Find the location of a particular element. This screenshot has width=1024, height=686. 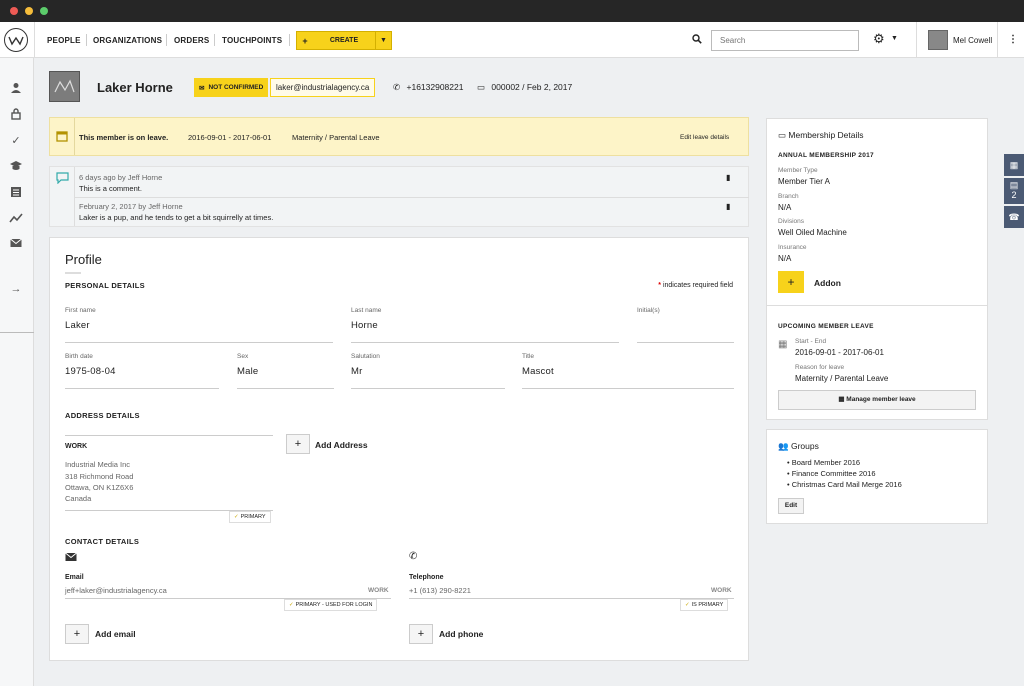

annual-membership-heading: ANNUAL MEMBERSHIP 2017 is located at coordinates (826, 155).